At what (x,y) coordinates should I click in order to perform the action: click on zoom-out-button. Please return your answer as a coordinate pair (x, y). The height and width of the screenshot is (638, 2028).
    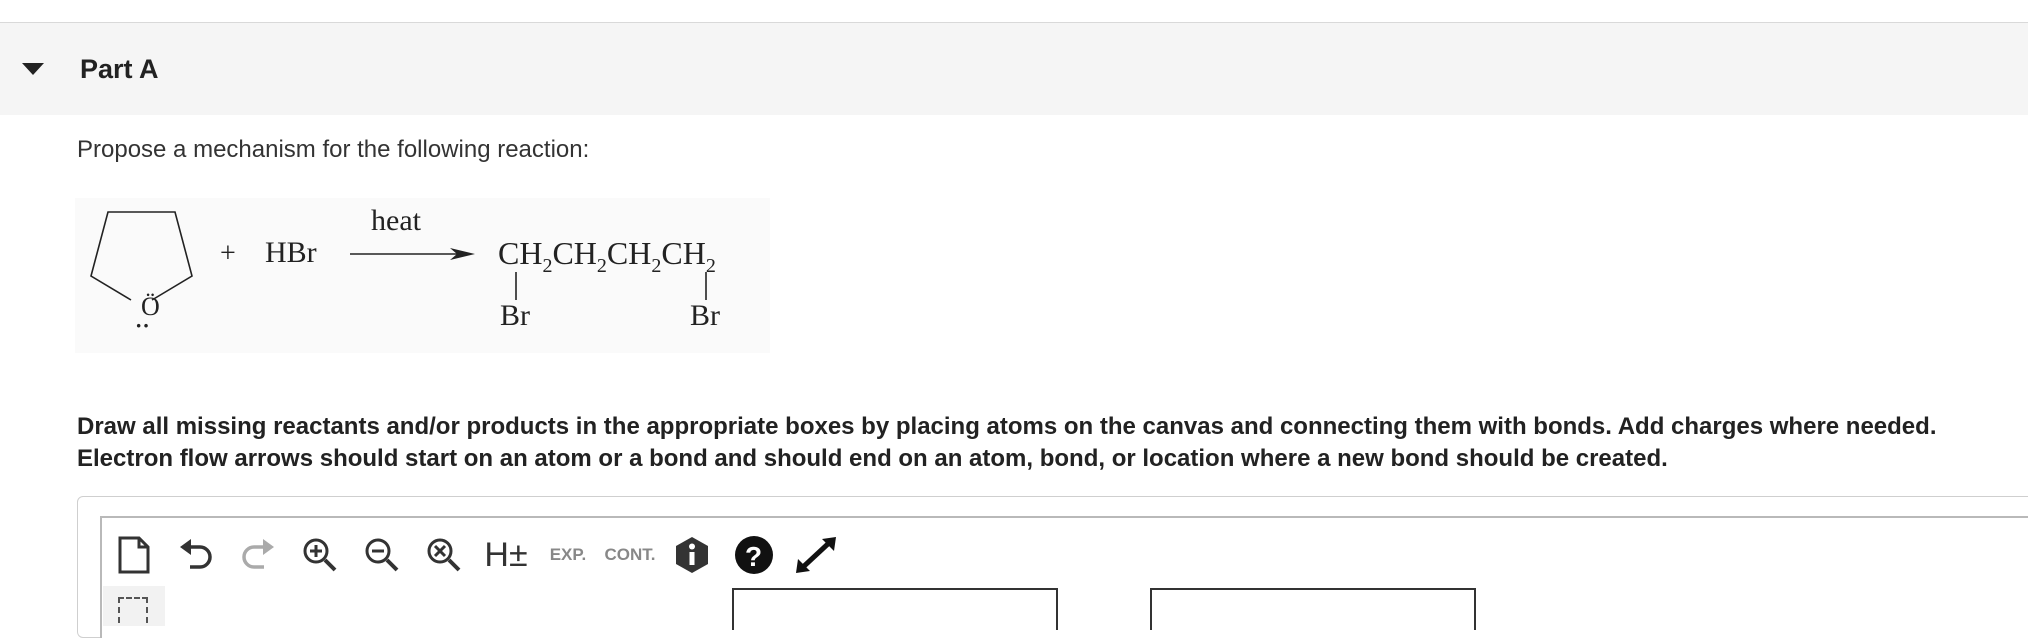
    Looking at the image, I should click on (382, 555).